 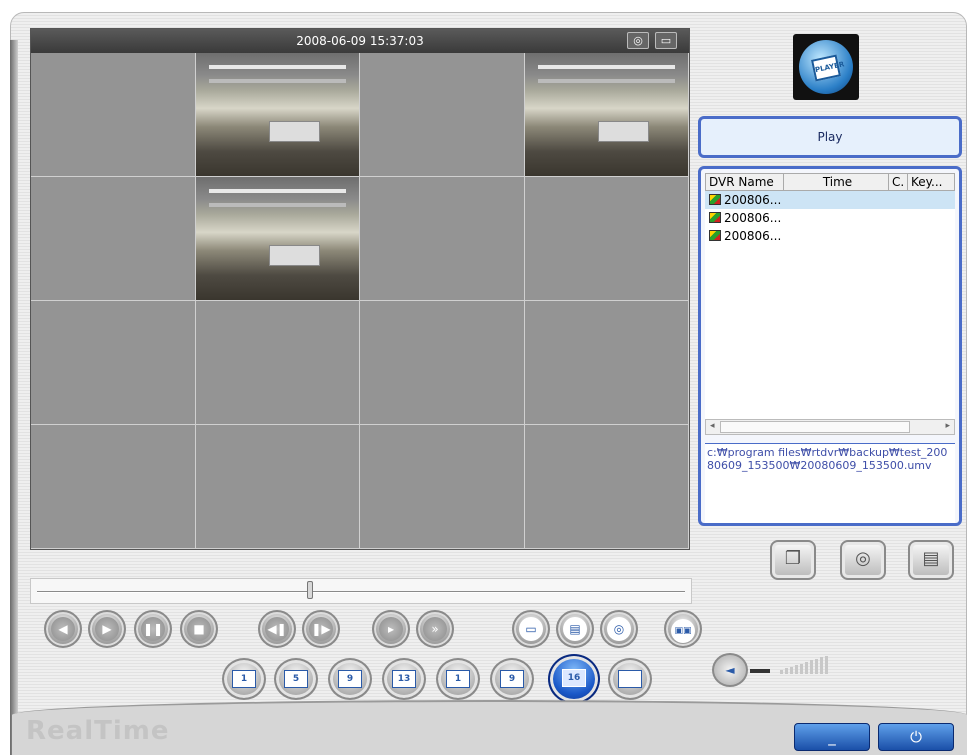 I want to click on layout-film-icon, so click(x=630, y=679).